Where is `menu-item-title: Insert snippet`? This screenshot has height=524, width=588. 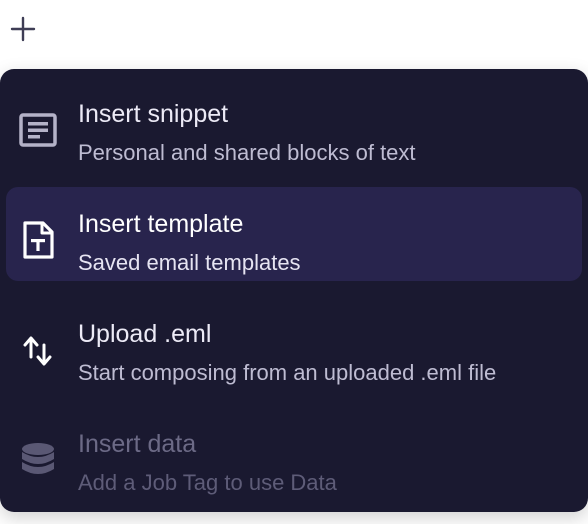
menu-item-title: Insert snippet is located at coordinates (153, 114).